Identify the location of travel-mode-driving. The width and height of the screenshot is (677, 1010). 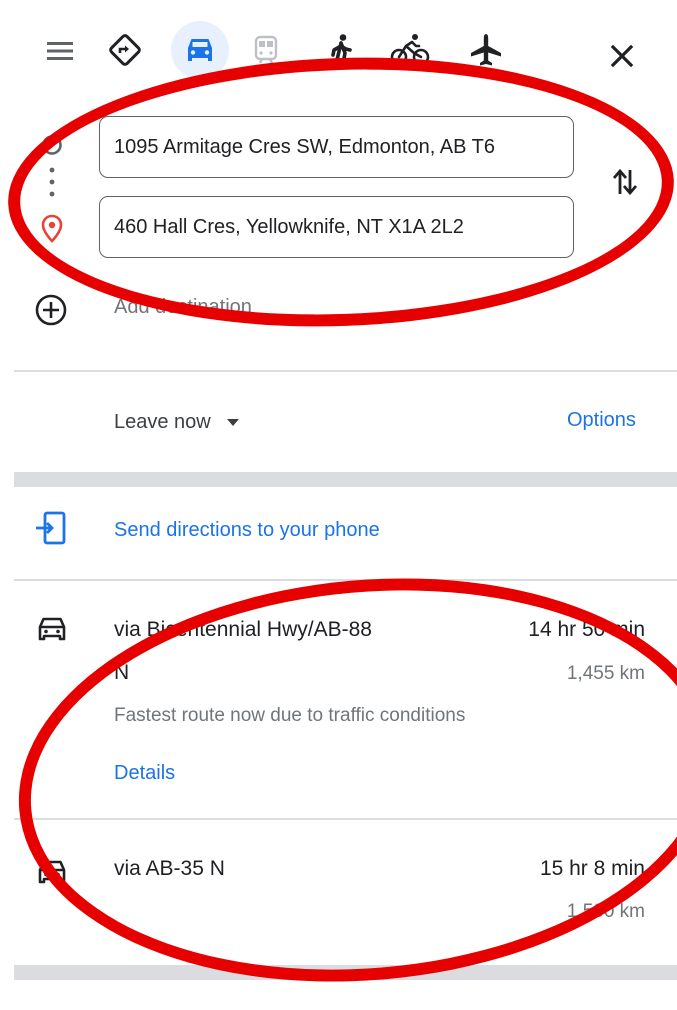
(200, 50).